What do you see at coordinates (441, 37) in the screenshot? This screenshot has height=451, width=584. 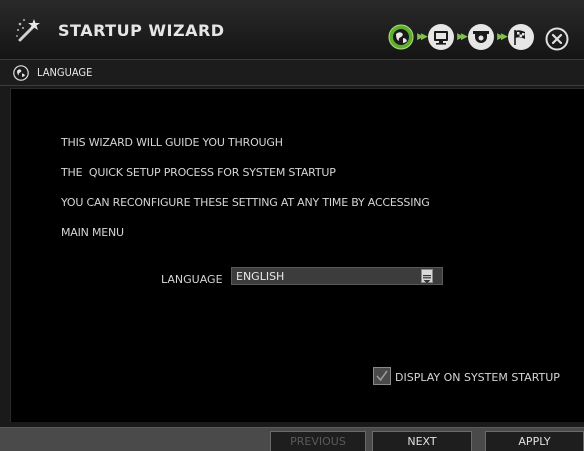 I see `monitor-icon` at bounding box center [441, 37].